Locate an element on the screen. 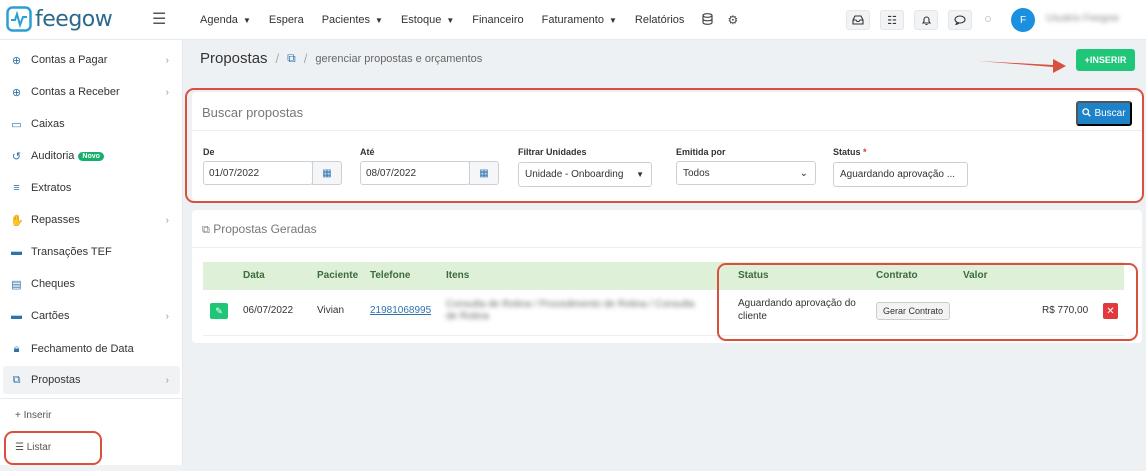 Image resolution: width=1146 pixels, height=471 pixels. arrow-up-circle-icon: ⊕ is located at coordinates (16, 60).